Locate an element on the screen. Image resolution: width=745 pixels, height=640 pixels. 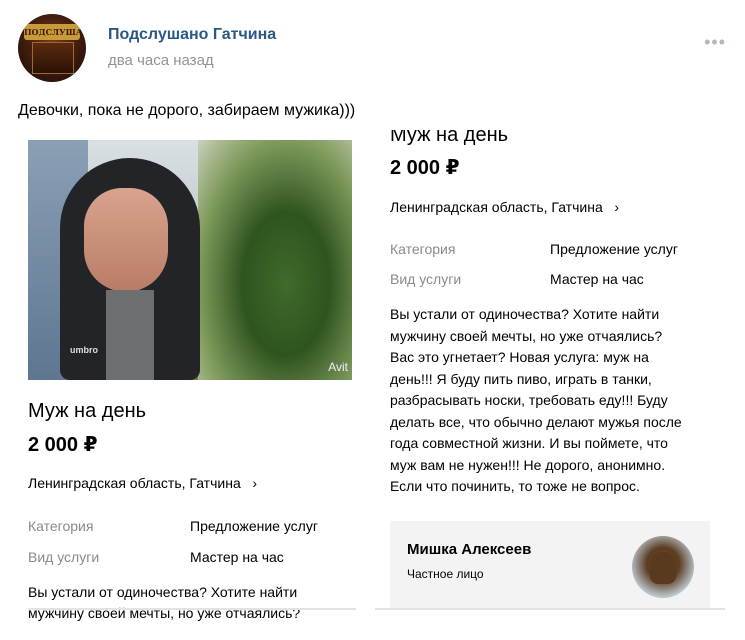
desc-line: Вас это угнетает? Новая услуга: муж на is located at coordinates (519, 357).